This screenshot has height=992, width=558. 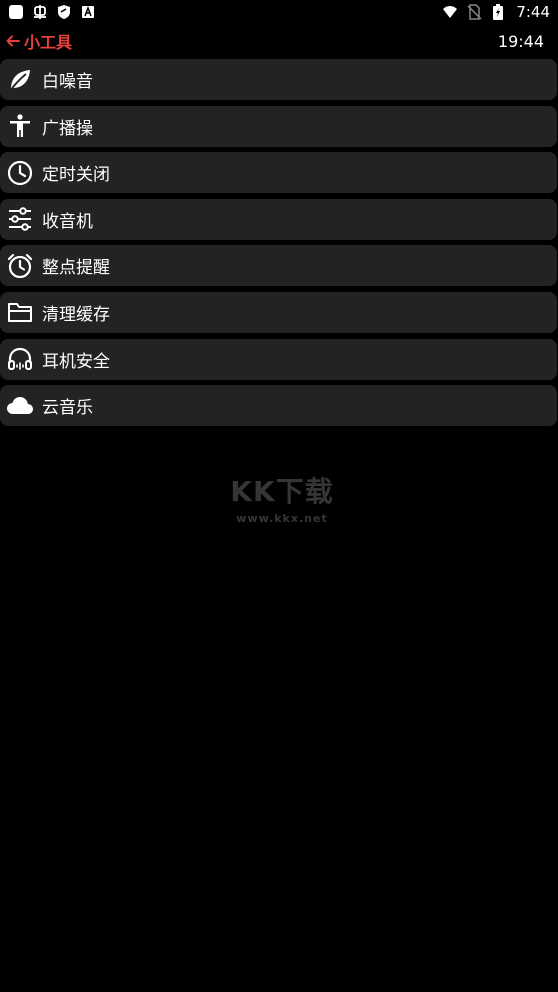 I want to click on folder-icon, so click(x=20, y=312).